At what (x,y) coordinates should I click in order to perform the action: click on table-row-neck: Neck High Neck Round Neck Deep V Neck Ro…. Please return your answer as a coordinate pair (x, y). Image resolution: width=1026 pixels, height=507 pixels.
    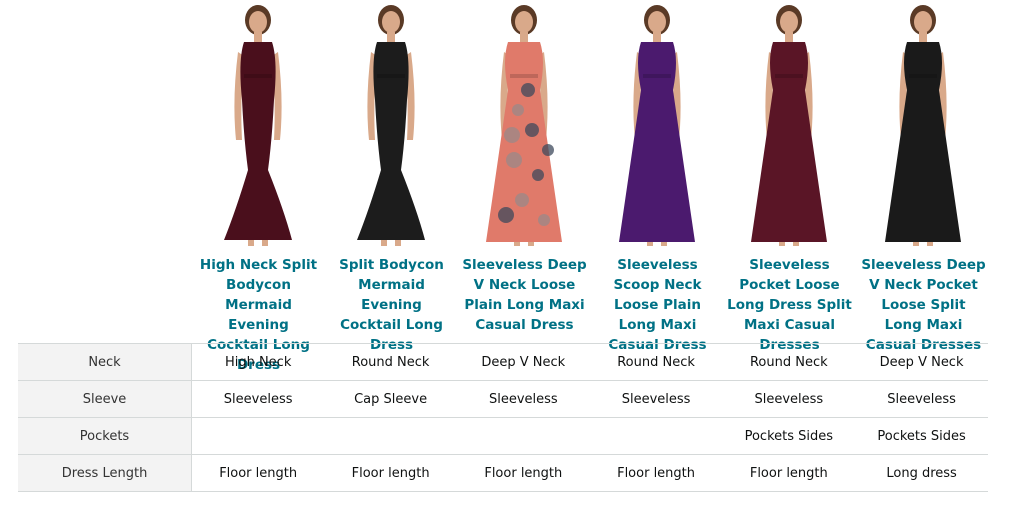
    Looking at the image, I should click on (503, 362).